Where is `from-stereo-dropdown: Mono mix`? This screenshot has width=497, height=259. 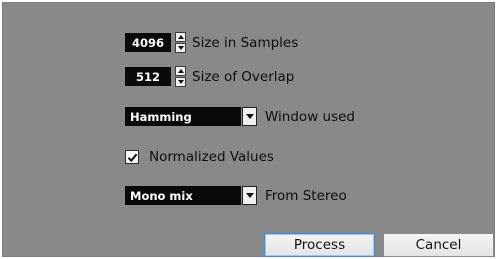 from-stereo-dropdown: Mono mix is located at coordinates (191, 195).